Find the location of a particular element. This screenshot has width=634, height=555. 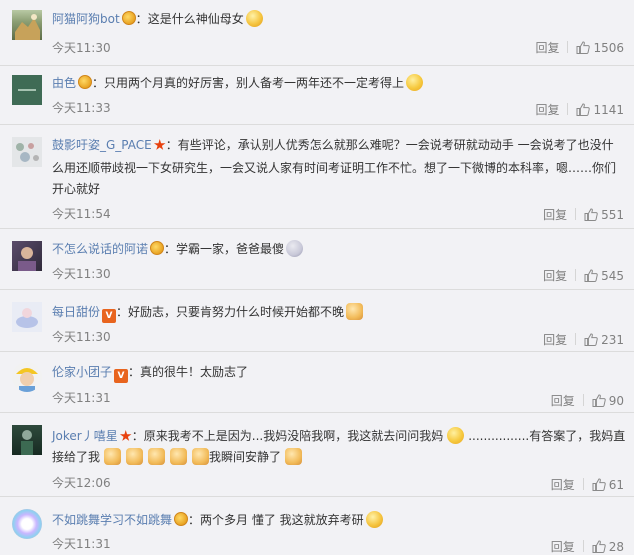

comment-actions: 回复 1506 is located at coordinates (579, 47).